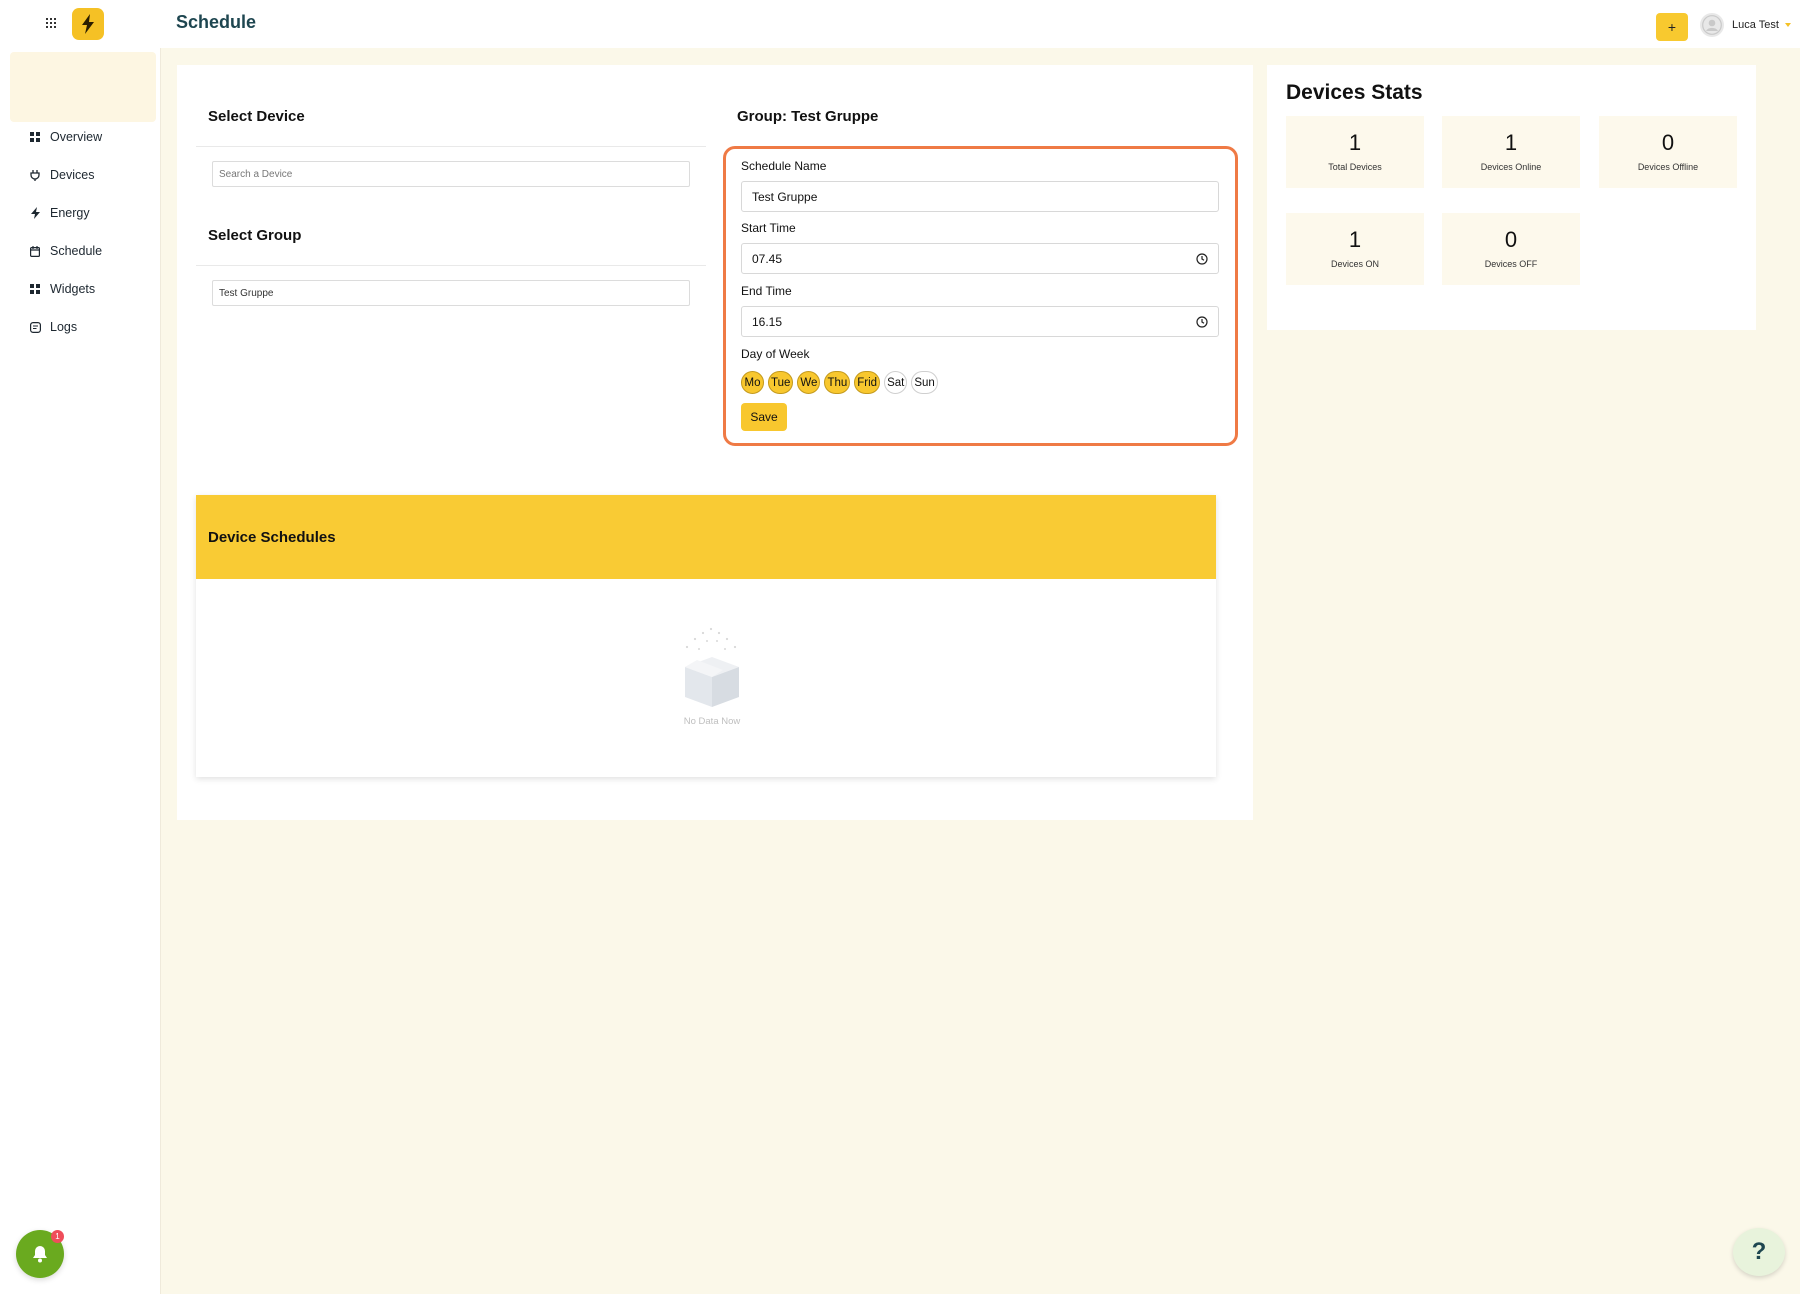  Describe the element at coordinates (766, 291) in the screenshot. I see `end-time-label: End Time` at that location.